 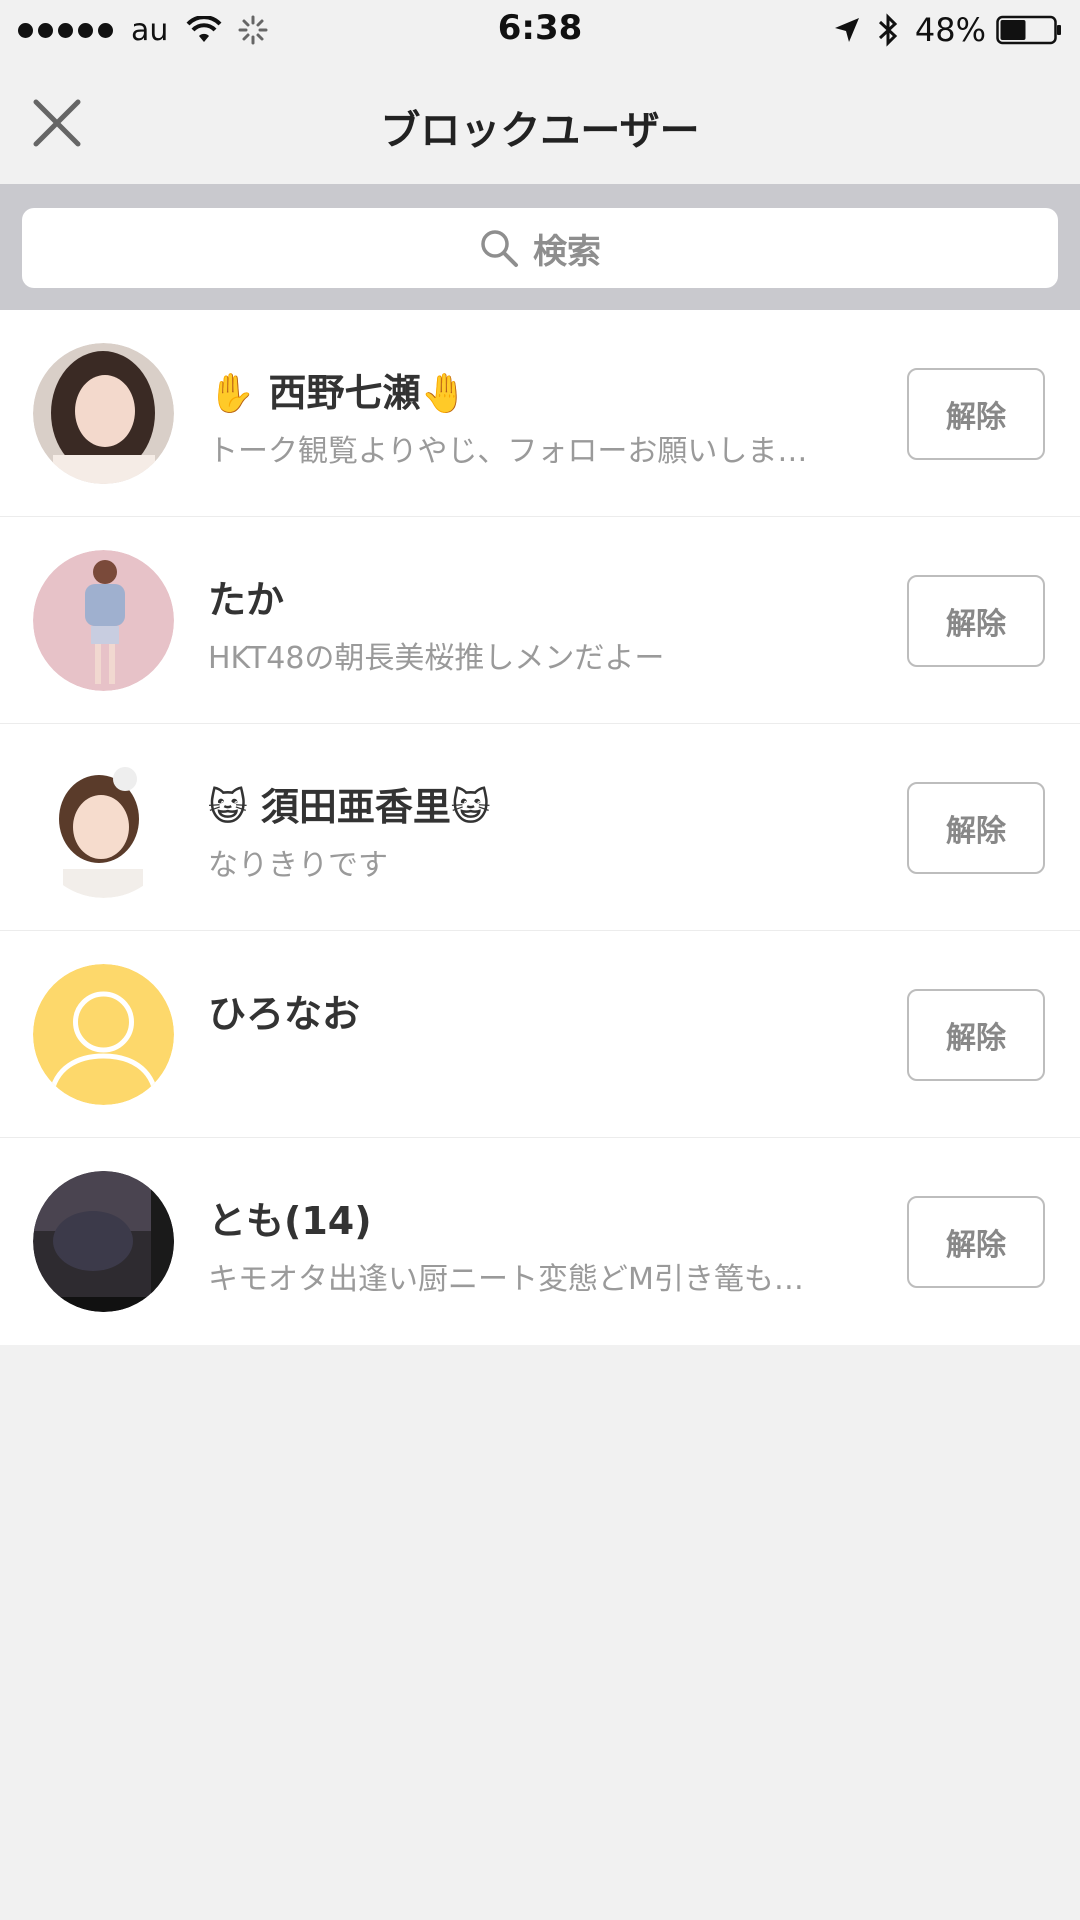 I want to click on user-name: たか, so click(x=246, y=600).